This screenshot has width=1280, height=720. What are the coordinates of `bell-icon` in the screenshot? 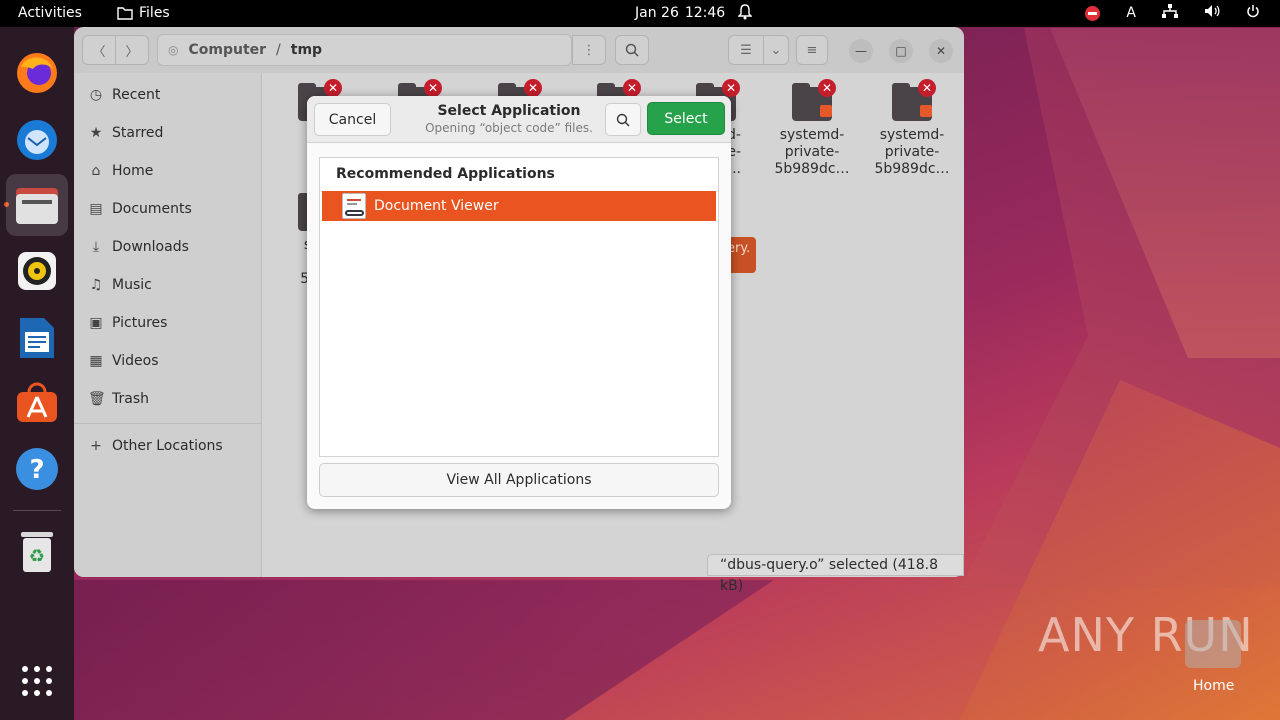 It's located at (745, 14).